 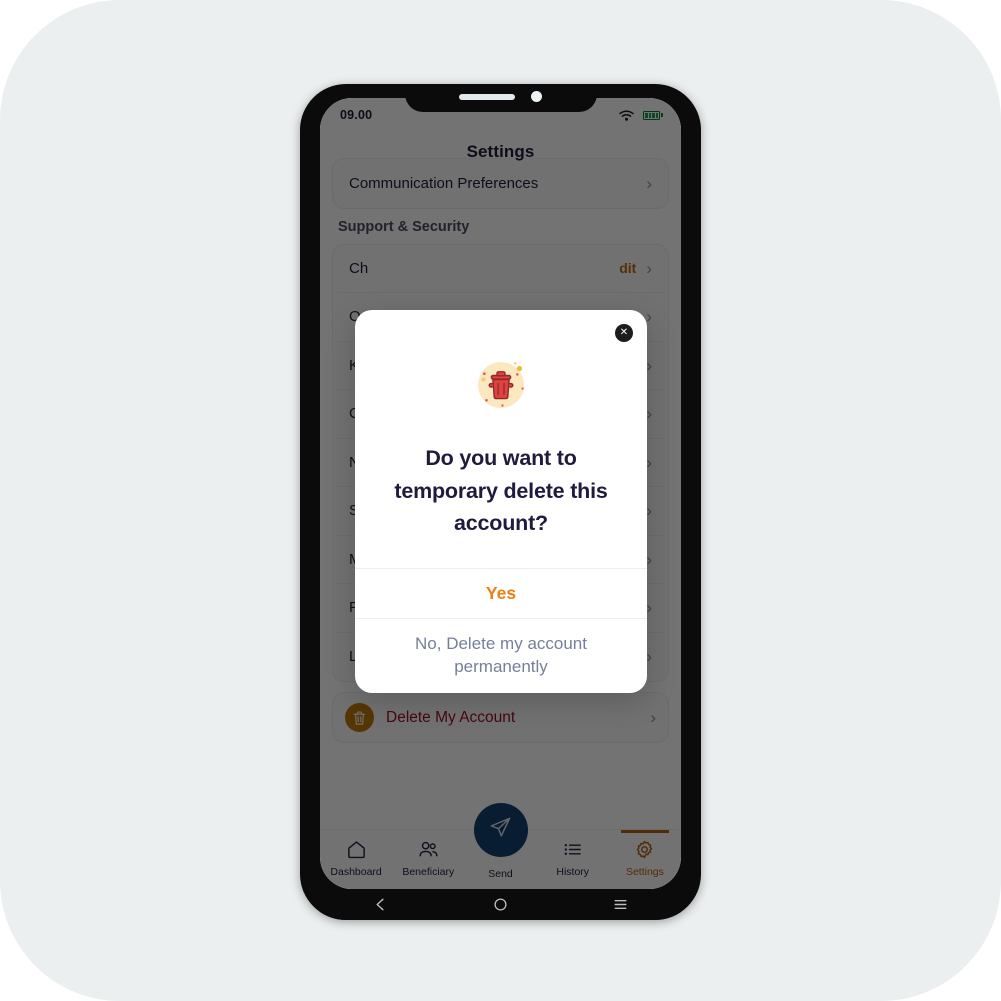 I want to click on front-camera, so click(x=536, y=96).